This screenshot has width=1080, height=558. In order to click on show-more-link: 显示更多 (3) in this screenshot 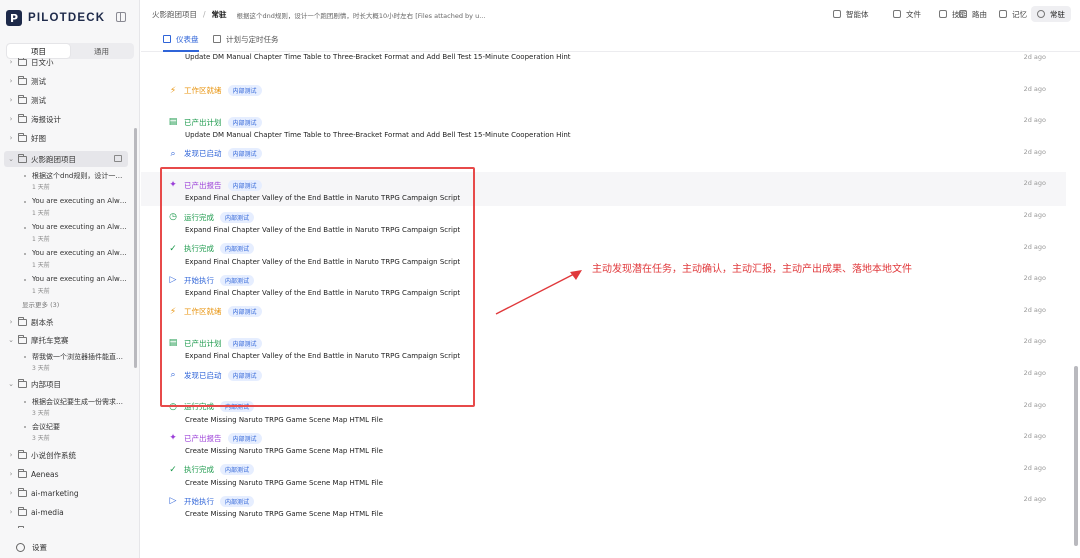, I will do `click(40, 304)`.